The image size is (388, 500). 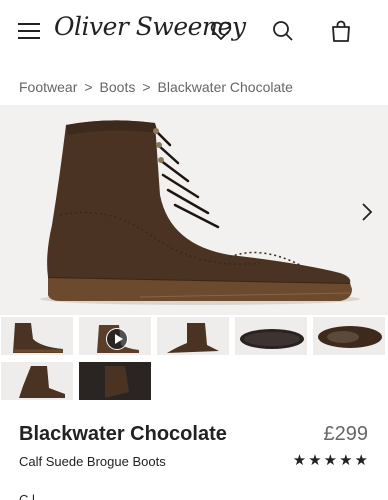 I want to click on hamburger-menu-icon, so click(x=29, y=31).